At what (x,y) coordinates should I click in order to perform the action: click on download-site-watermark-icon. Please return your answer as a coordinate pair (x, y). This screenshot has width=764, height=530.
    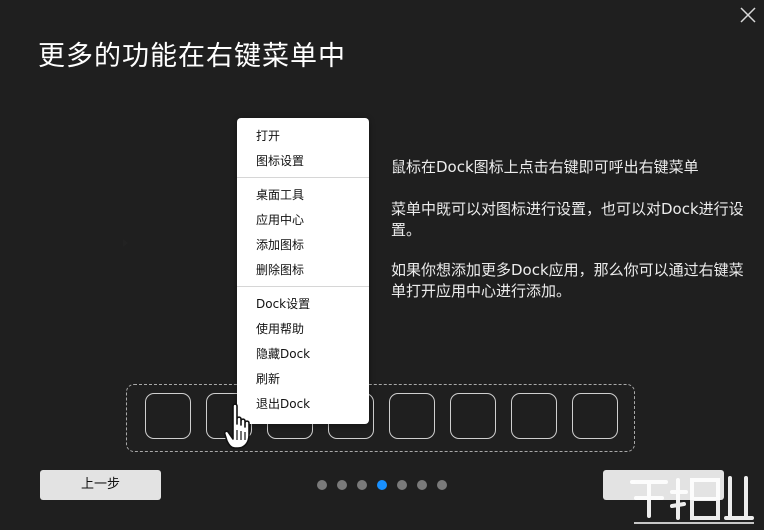
    Looking at the image, I should click on (692, 500).